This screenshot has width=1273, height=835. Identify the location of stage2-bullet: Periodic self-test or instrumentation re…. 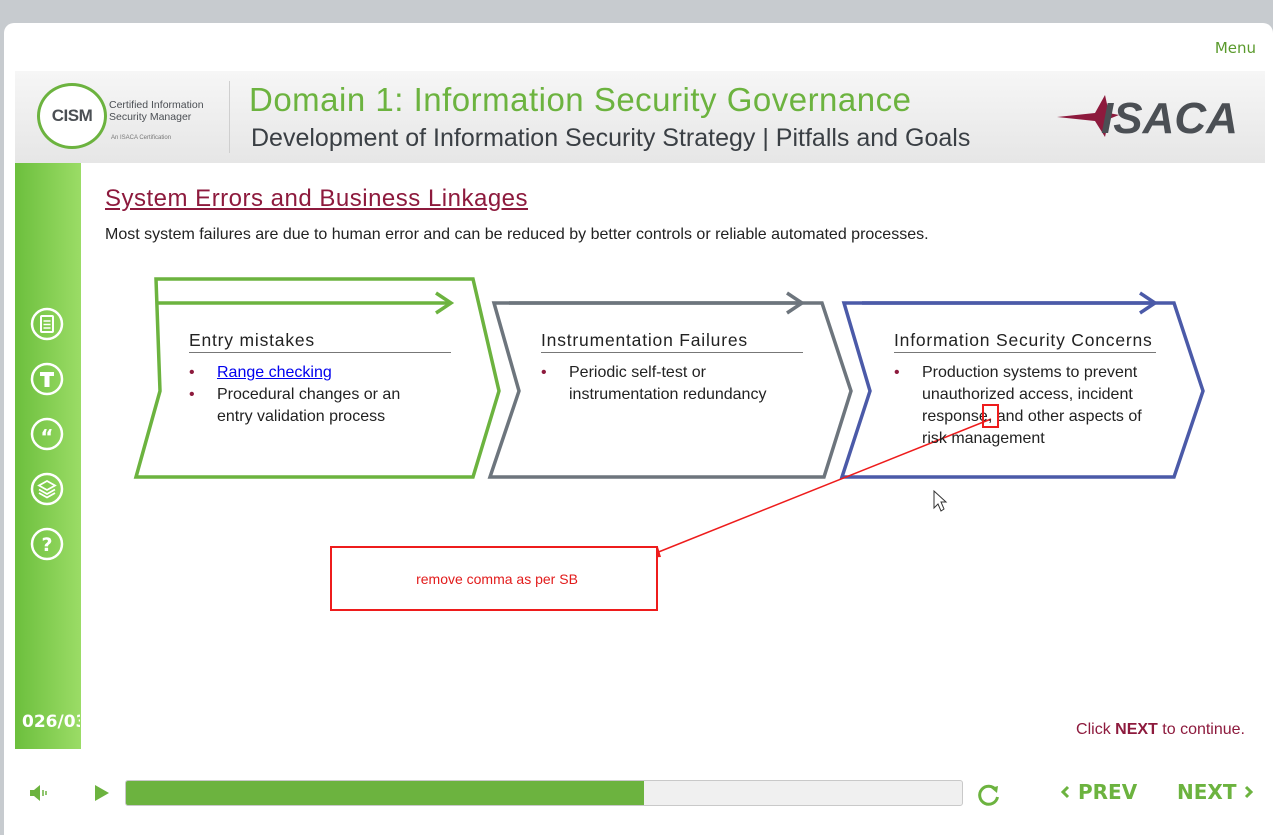
(661, 384).